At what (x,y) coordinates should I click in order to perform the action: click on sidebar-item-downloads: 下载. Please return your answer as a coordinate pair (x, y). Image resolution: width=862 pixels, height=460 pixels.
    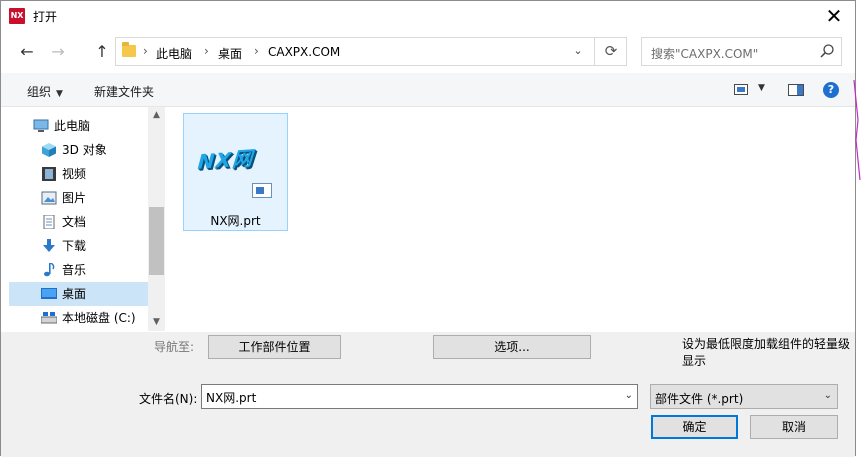
    Looking at the image, I should click on (78, 246).